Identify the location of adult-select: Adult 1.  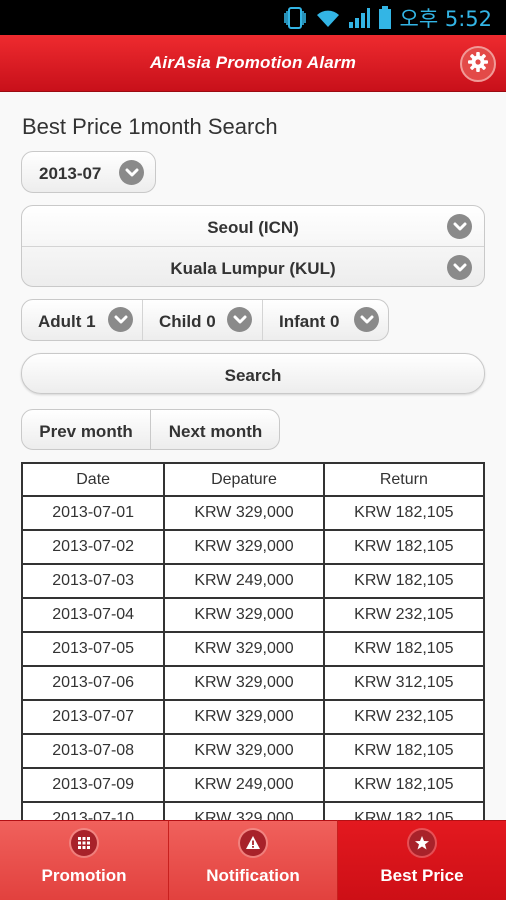
(82, 320).